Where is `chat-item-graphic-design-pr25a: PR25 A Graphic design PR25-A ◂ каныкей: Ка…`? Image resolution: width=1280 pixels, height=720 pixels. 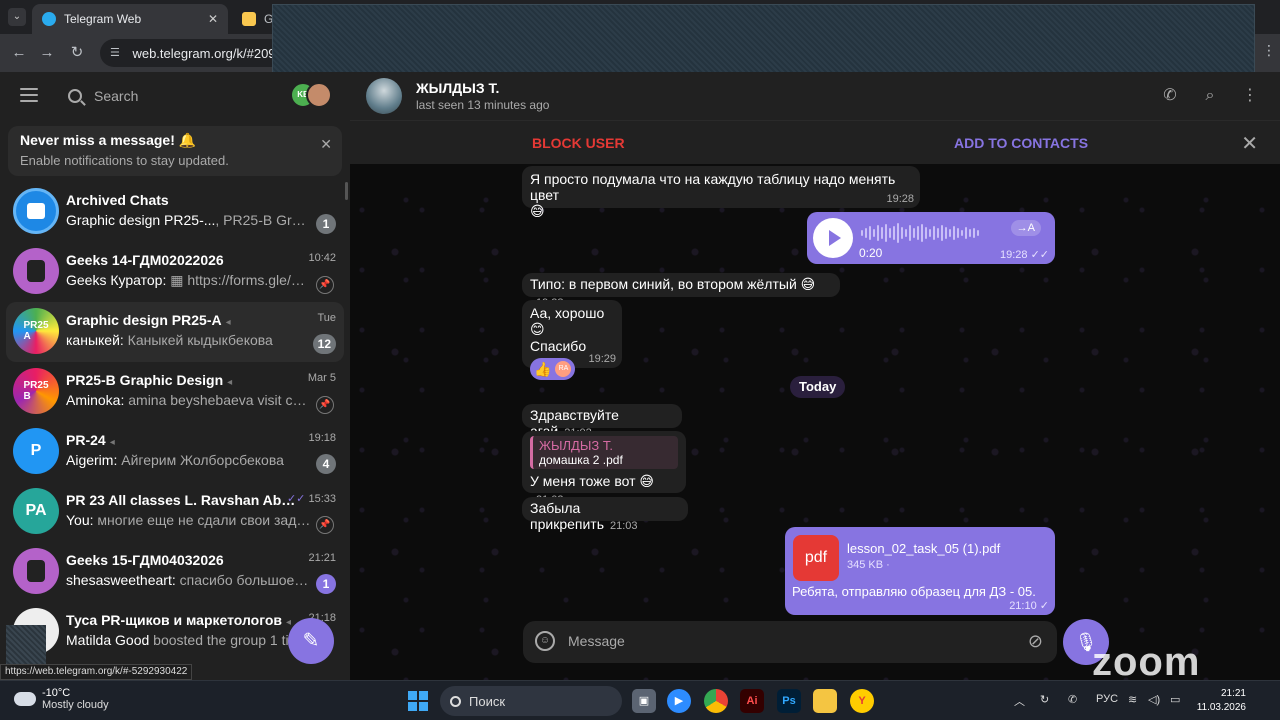
chat-item-graphic-design-pr25a: PR25 A Graphic design PR25-A ◂ каныкей: Ка… is located at coordinates (175, 332).